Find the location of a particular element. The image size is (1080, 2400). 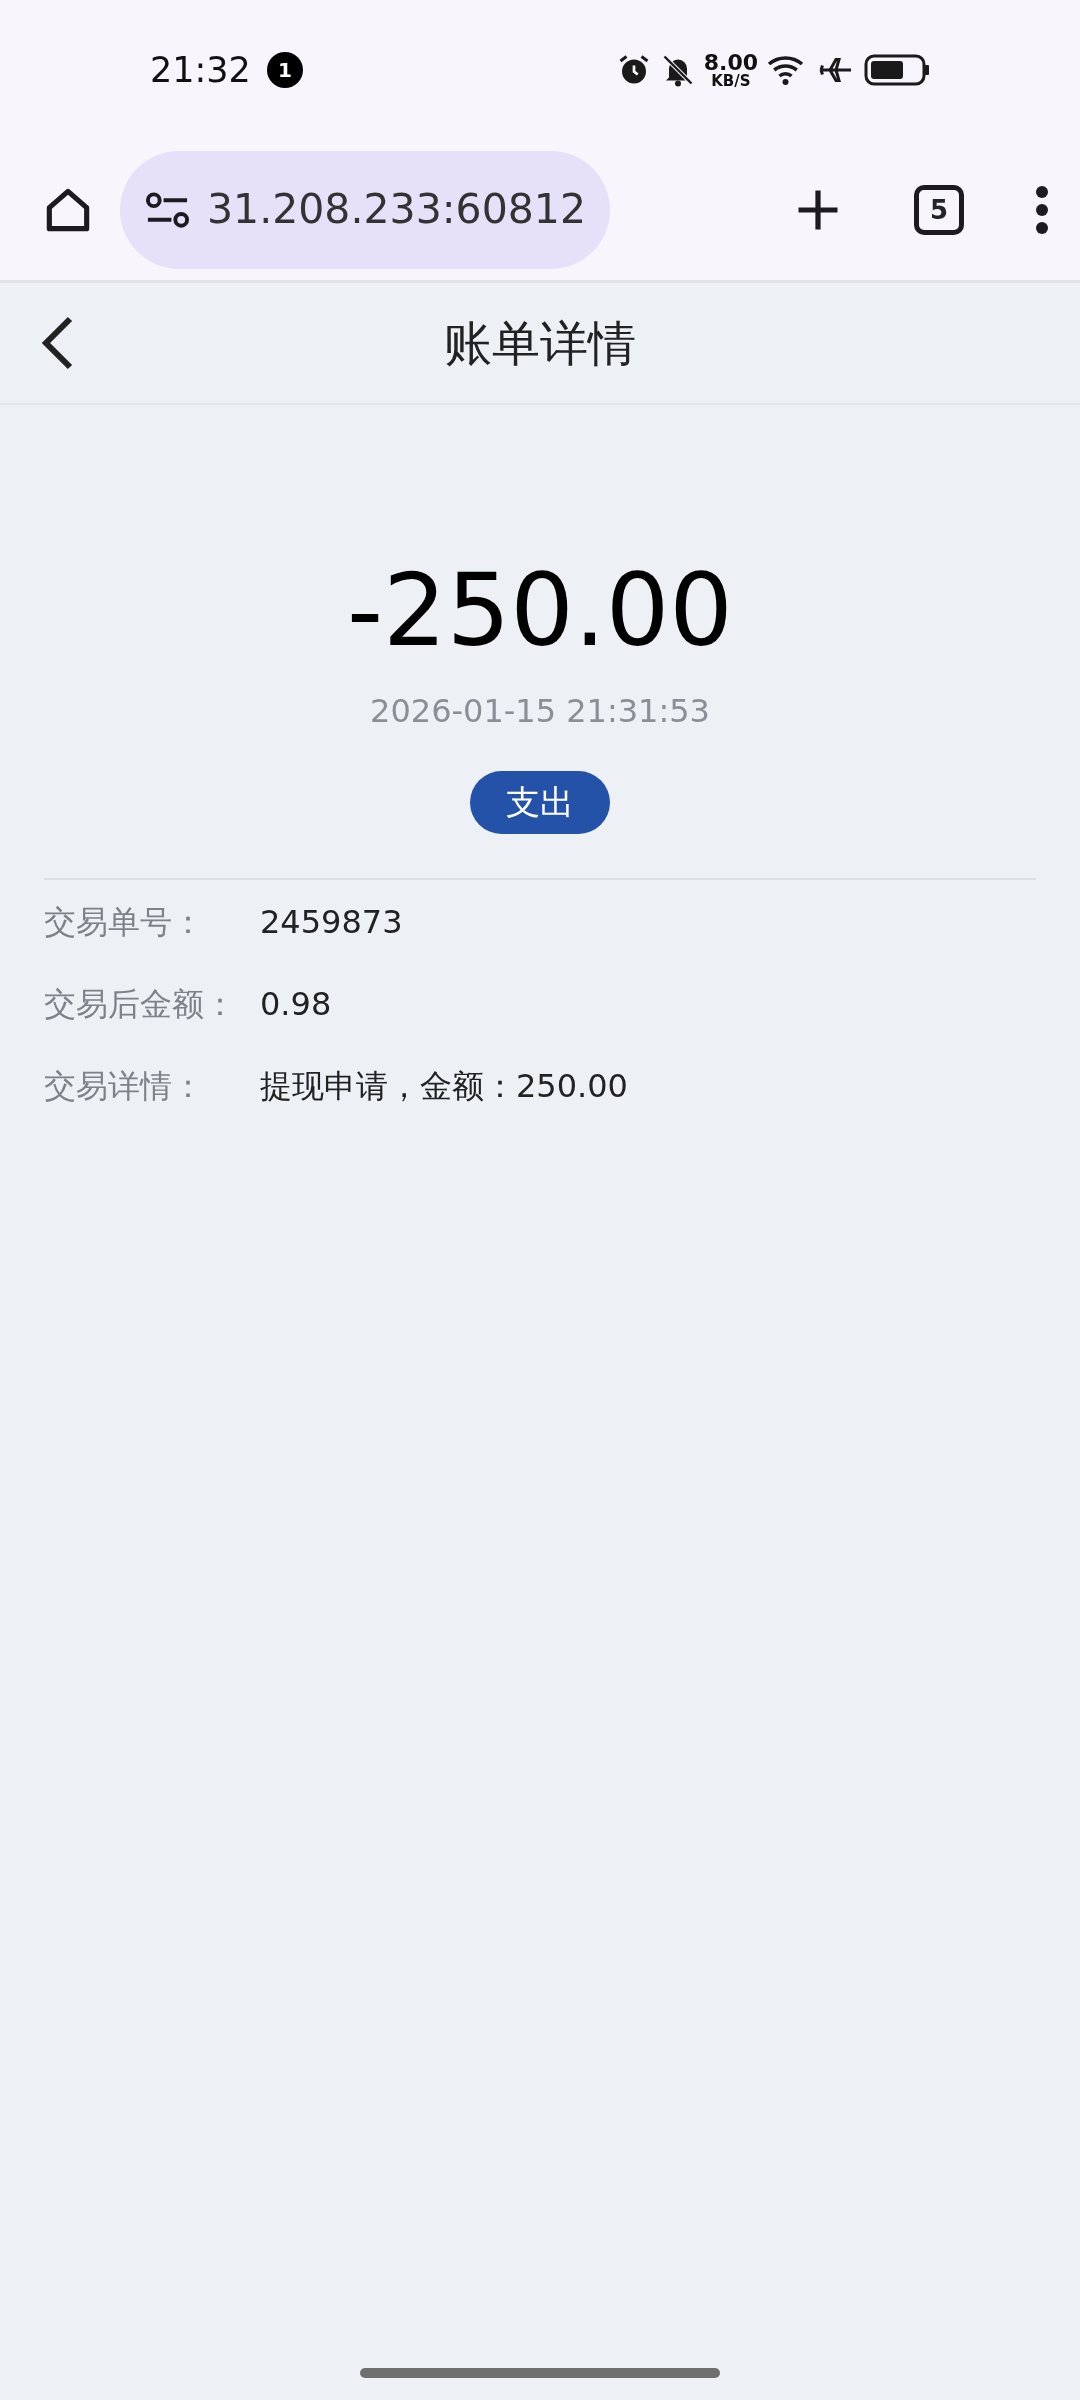

detail-label: 交易后金额： is located at coordinates (140, 1004).